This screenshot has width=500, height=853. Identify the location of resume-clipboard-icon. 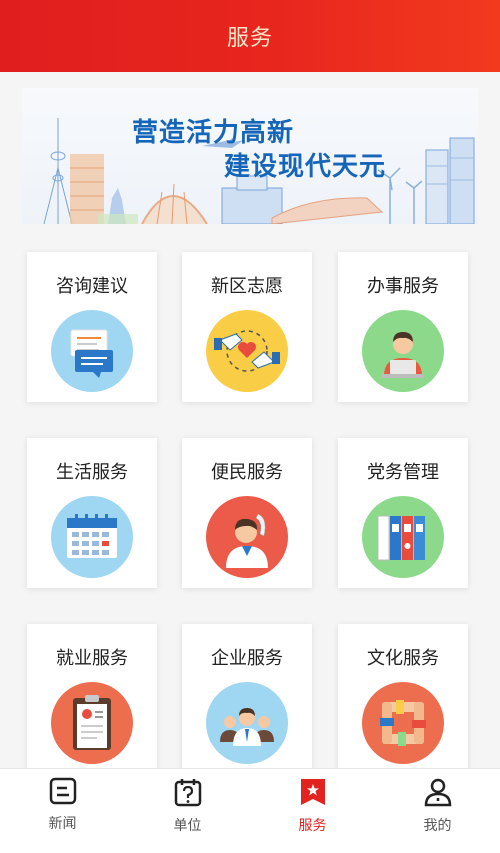
(92, 723).